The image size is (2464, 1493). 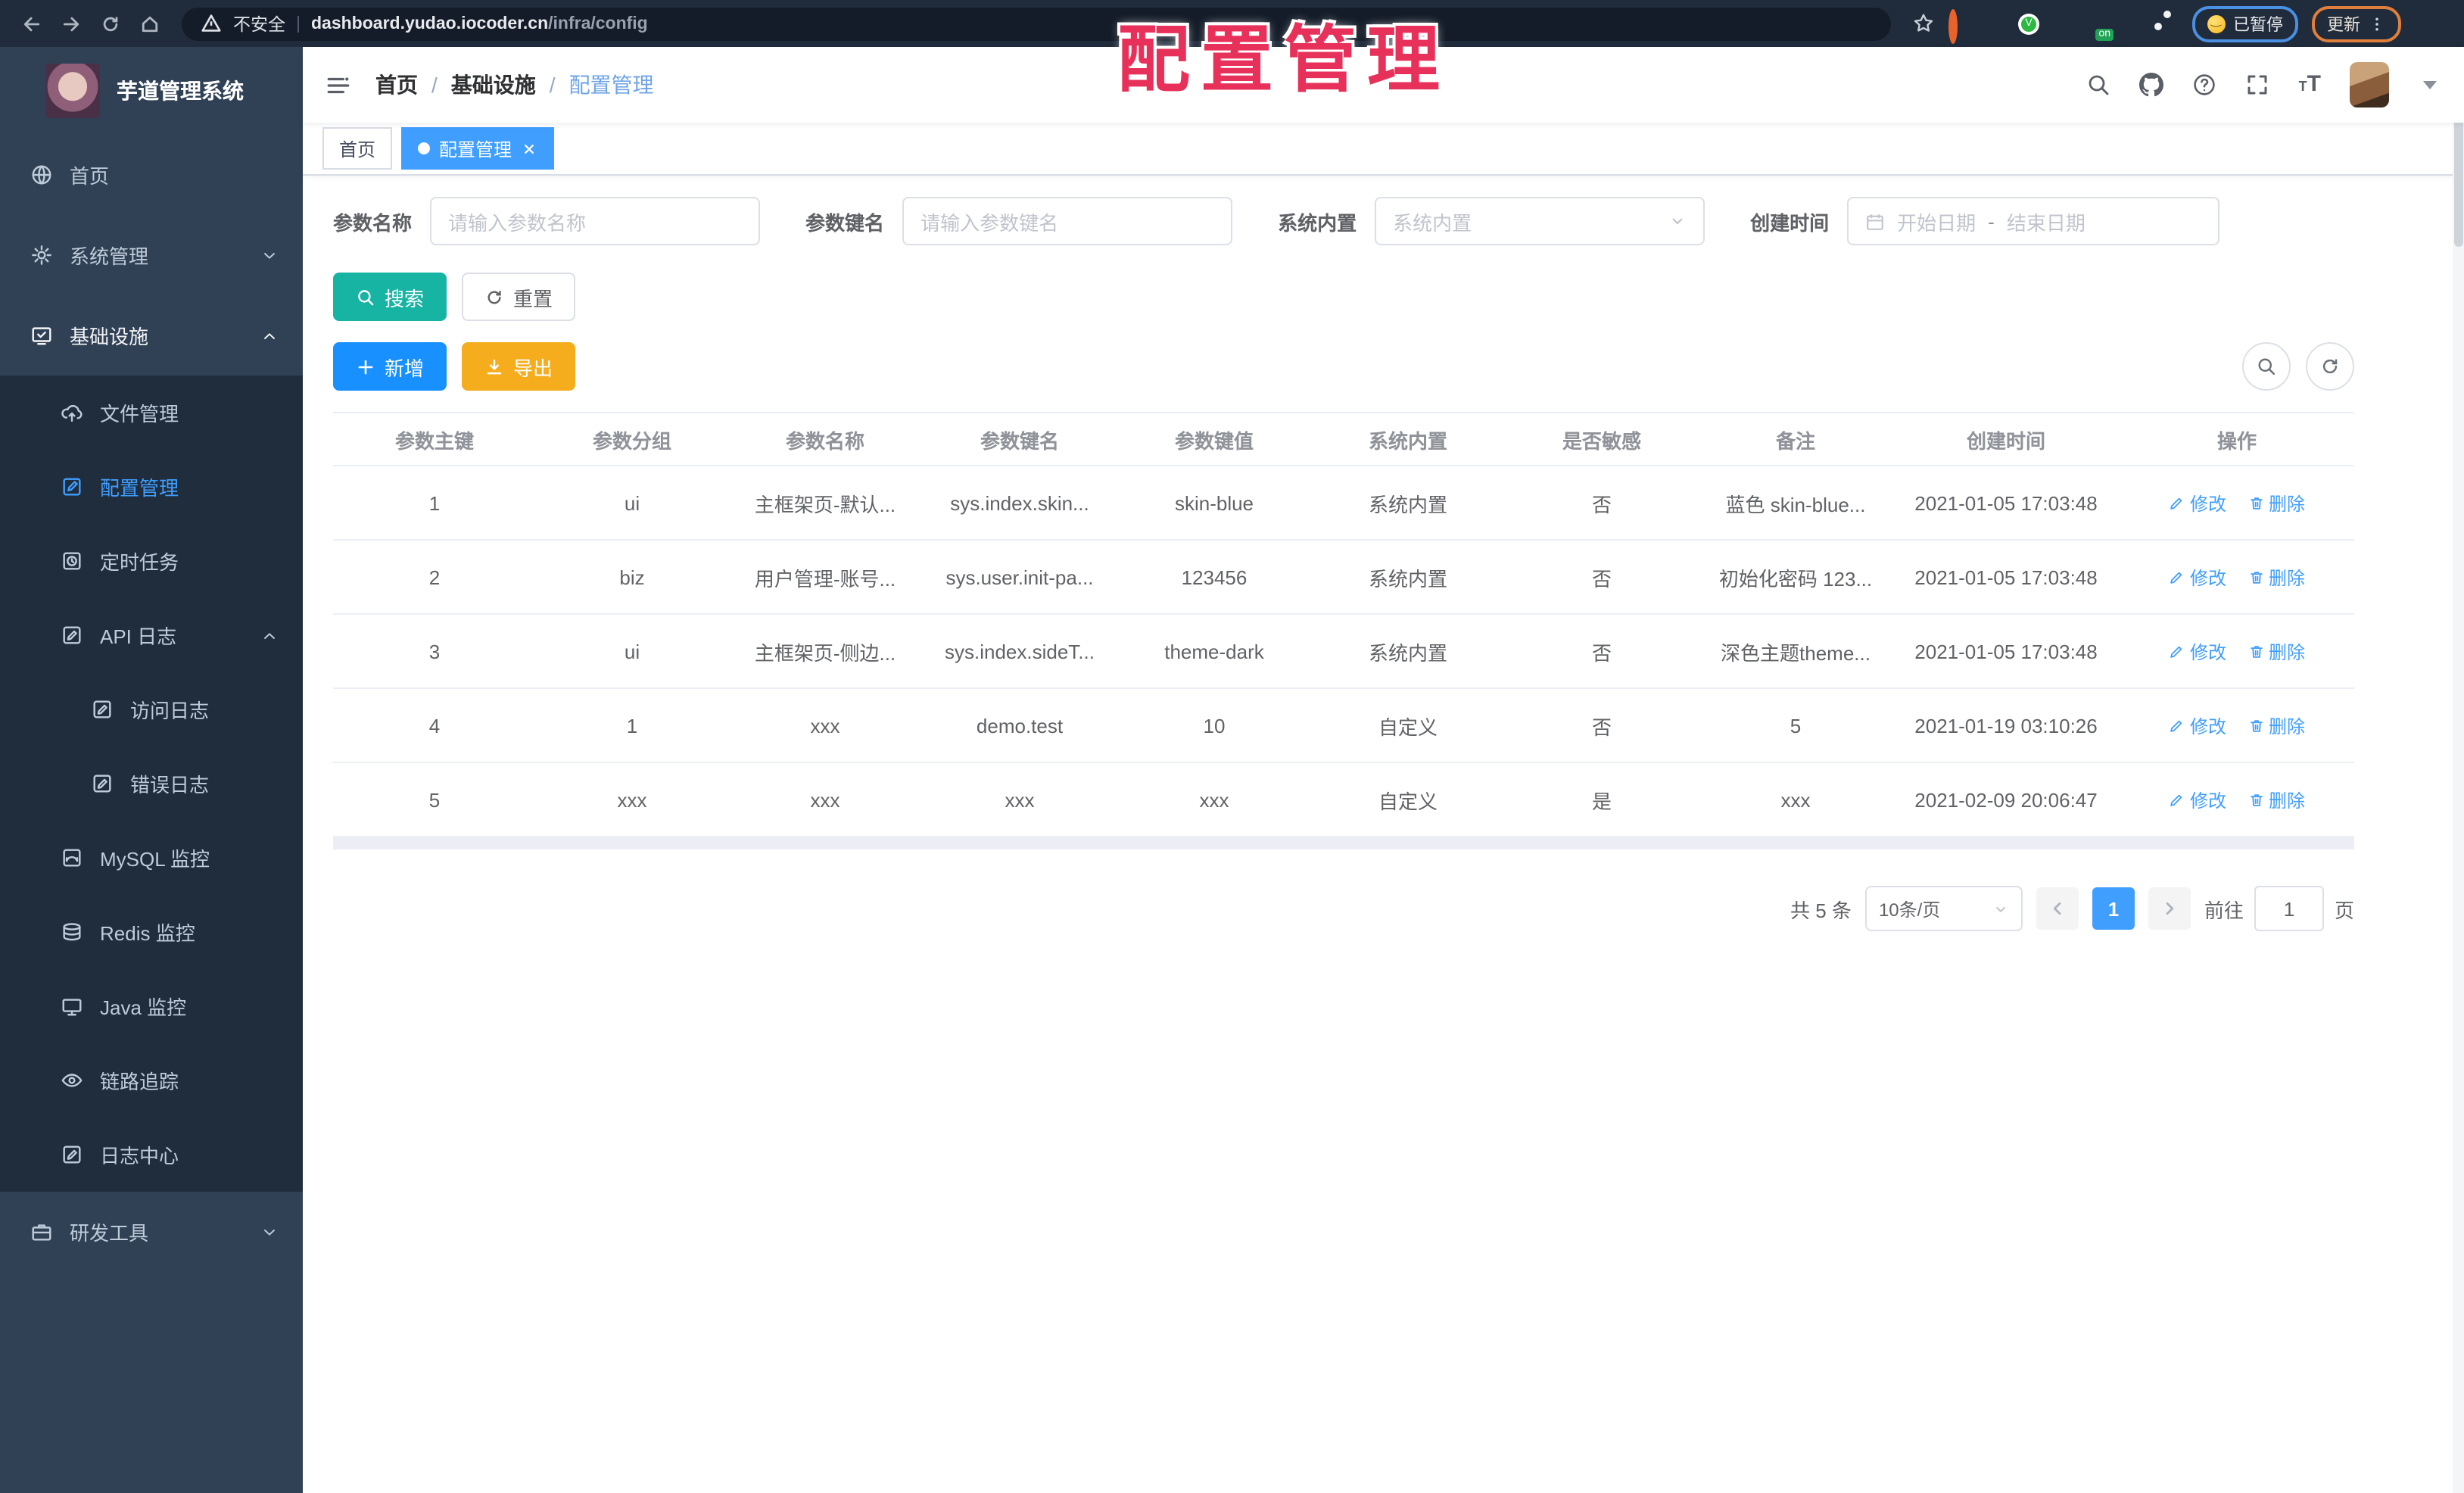 What do you see at coordinates (478, 148) in the screenshot?
I see `tag-config: 配置管理` at bounding box center [478, 148].